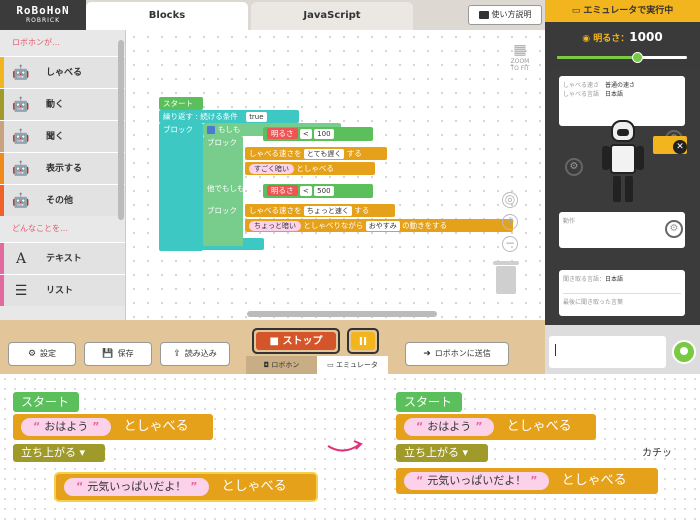 The height and width of the screenshot is (528, 700). What do you see at coordinates (42, 354) in the screenshot?
I see `settings-button: ⚙ 設定` at bounding box center [42, 354].